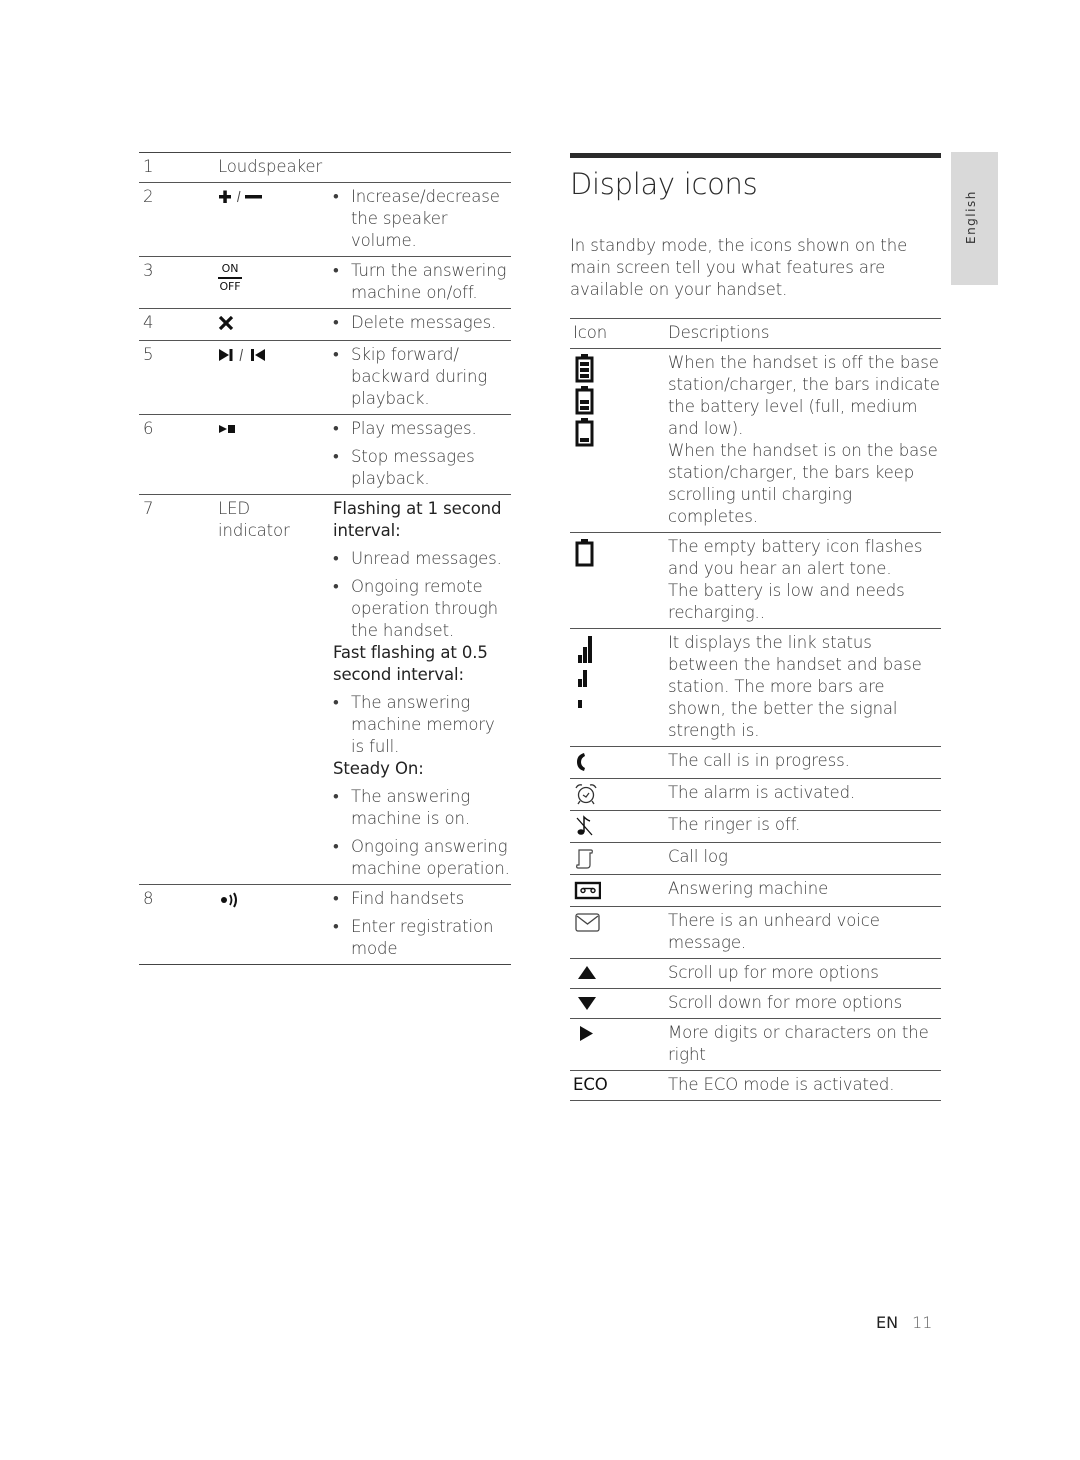 This screenshot has width=1080, height=1460. Describe the element at coordinates (619, 580) in the screenshot. I see `battery-empty-icon` at that location.